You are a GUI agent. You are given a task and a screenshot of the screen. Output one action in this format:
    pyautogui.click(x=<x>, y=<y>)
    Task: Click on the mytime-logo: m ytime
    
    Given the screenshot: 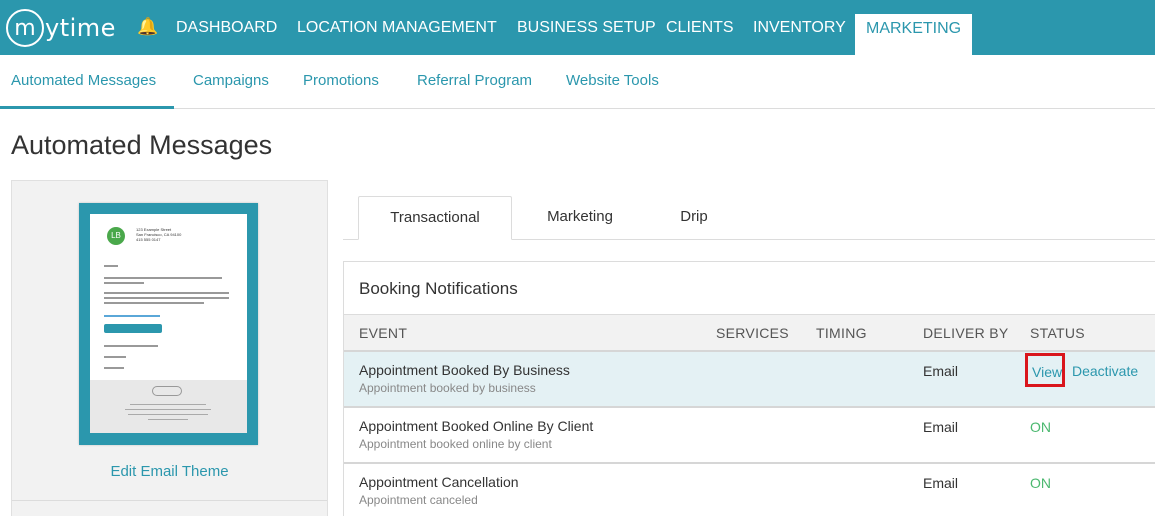 What is the action you would take?
    pyautogui.click(x=61, y=28)
    